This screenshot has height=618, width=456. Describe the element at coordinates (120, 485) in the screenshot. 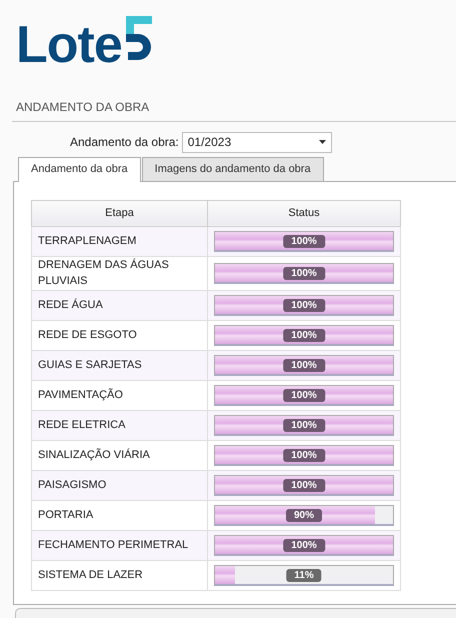

I see `table-cell: PAISAGISMO` at that location.